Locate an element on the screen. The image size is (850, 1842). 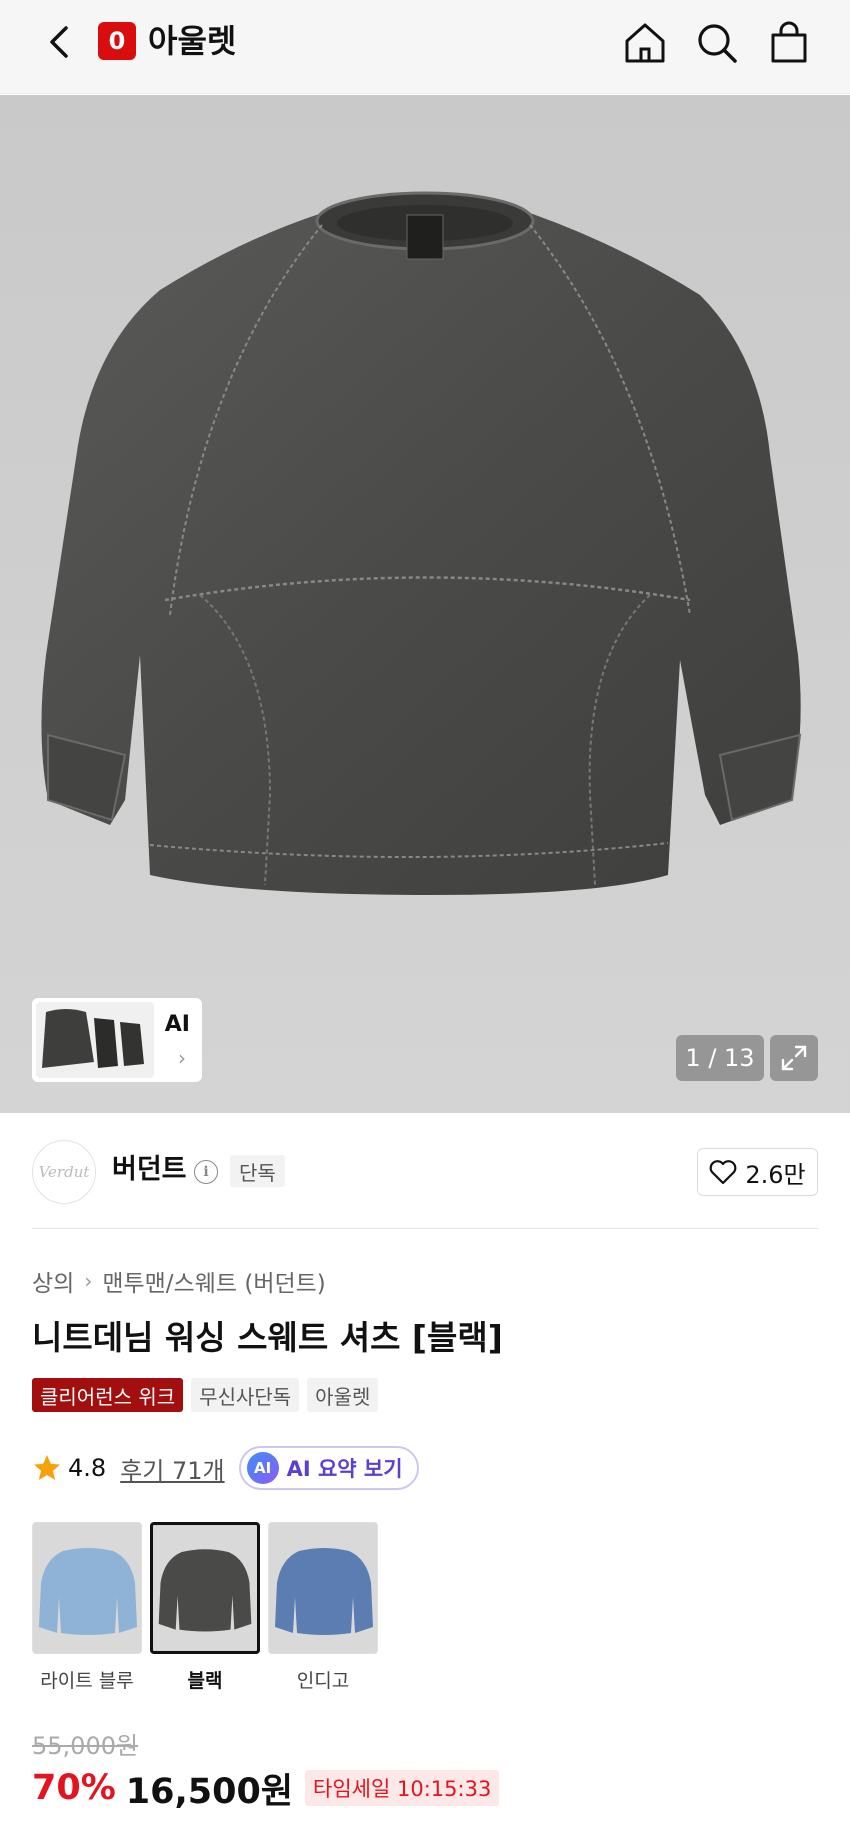
timesale-badge: 타임세일 10:15:33 is located at coordinates (402, 1788).